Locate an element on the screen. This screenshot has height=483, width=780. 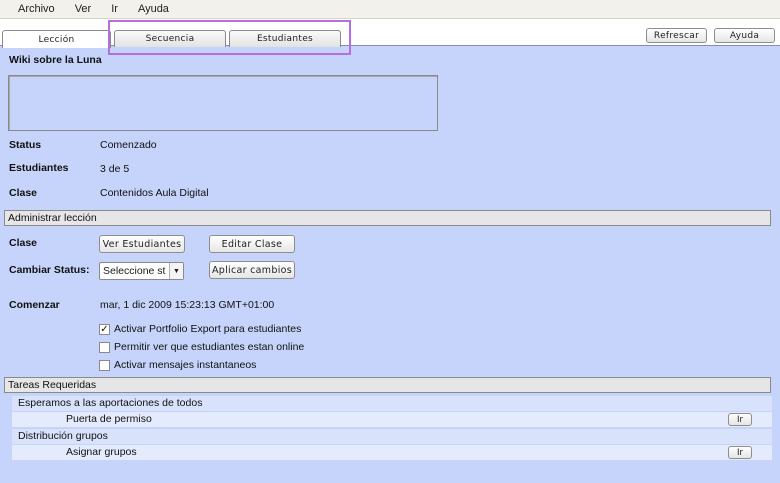
edit-class-button: Editar Clase is located at coordinates (252, 244).